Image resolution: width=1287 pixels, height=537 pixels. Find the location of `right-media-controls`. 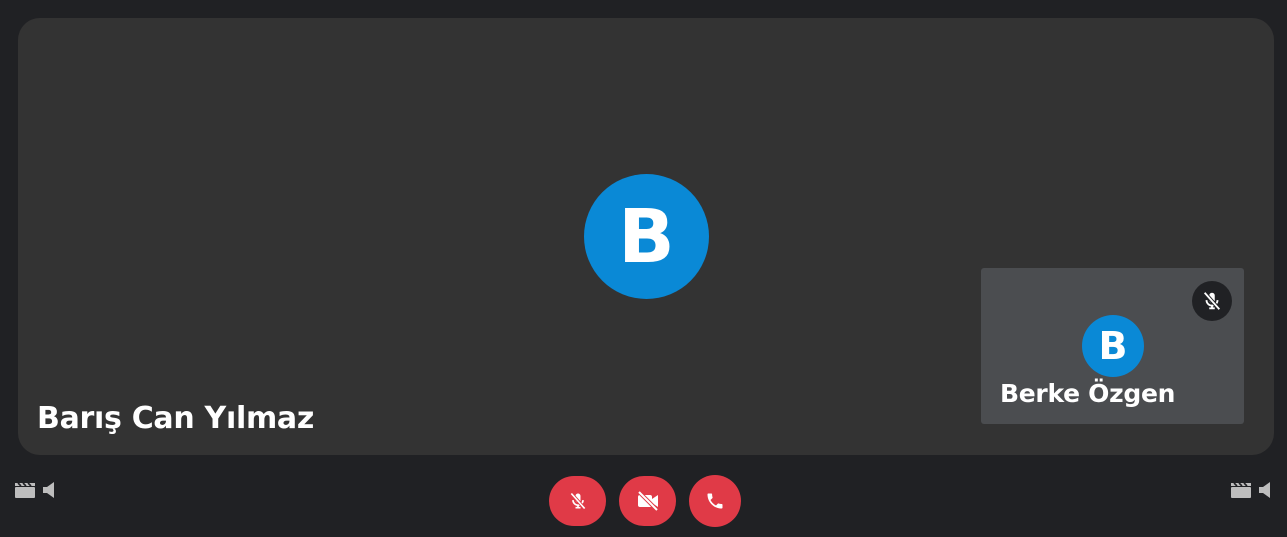

right-media-controls is located at coordinates (1251, 490).